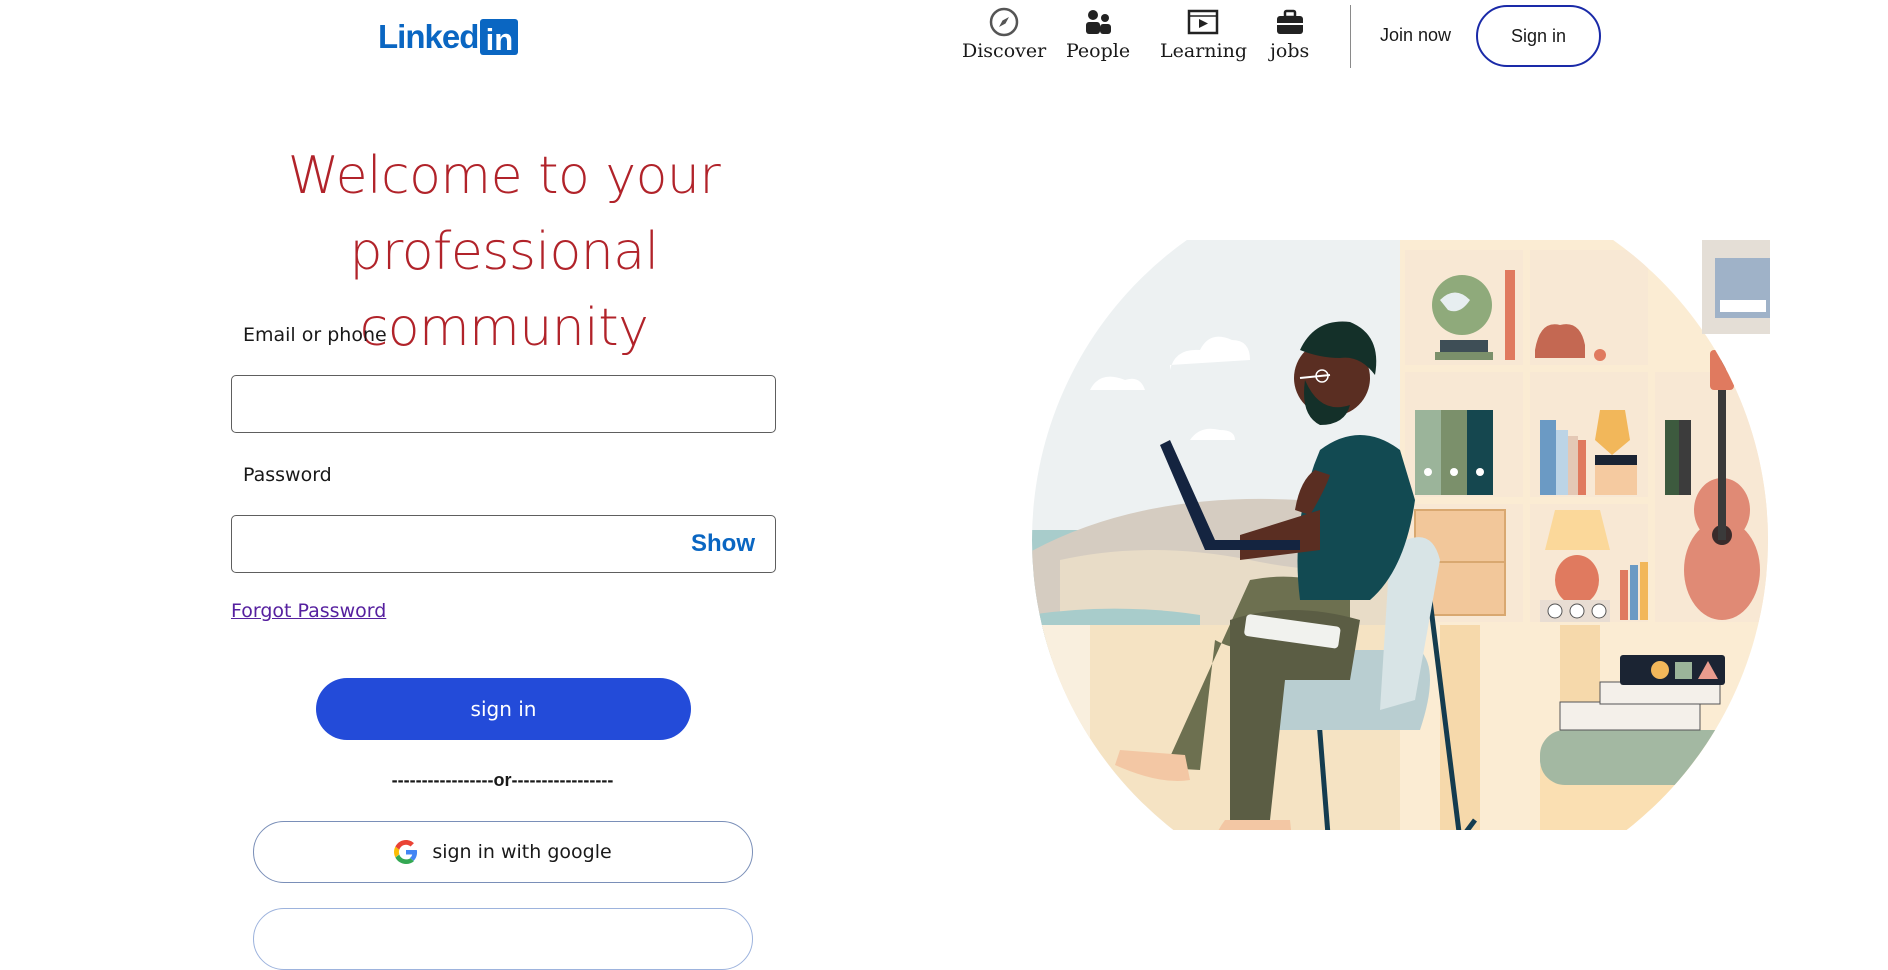 This screenshot has height=970, width=1888. Describe the element at coordinates (1098, 51) in the screenshot. I see `nav-people-label: People` at that location.